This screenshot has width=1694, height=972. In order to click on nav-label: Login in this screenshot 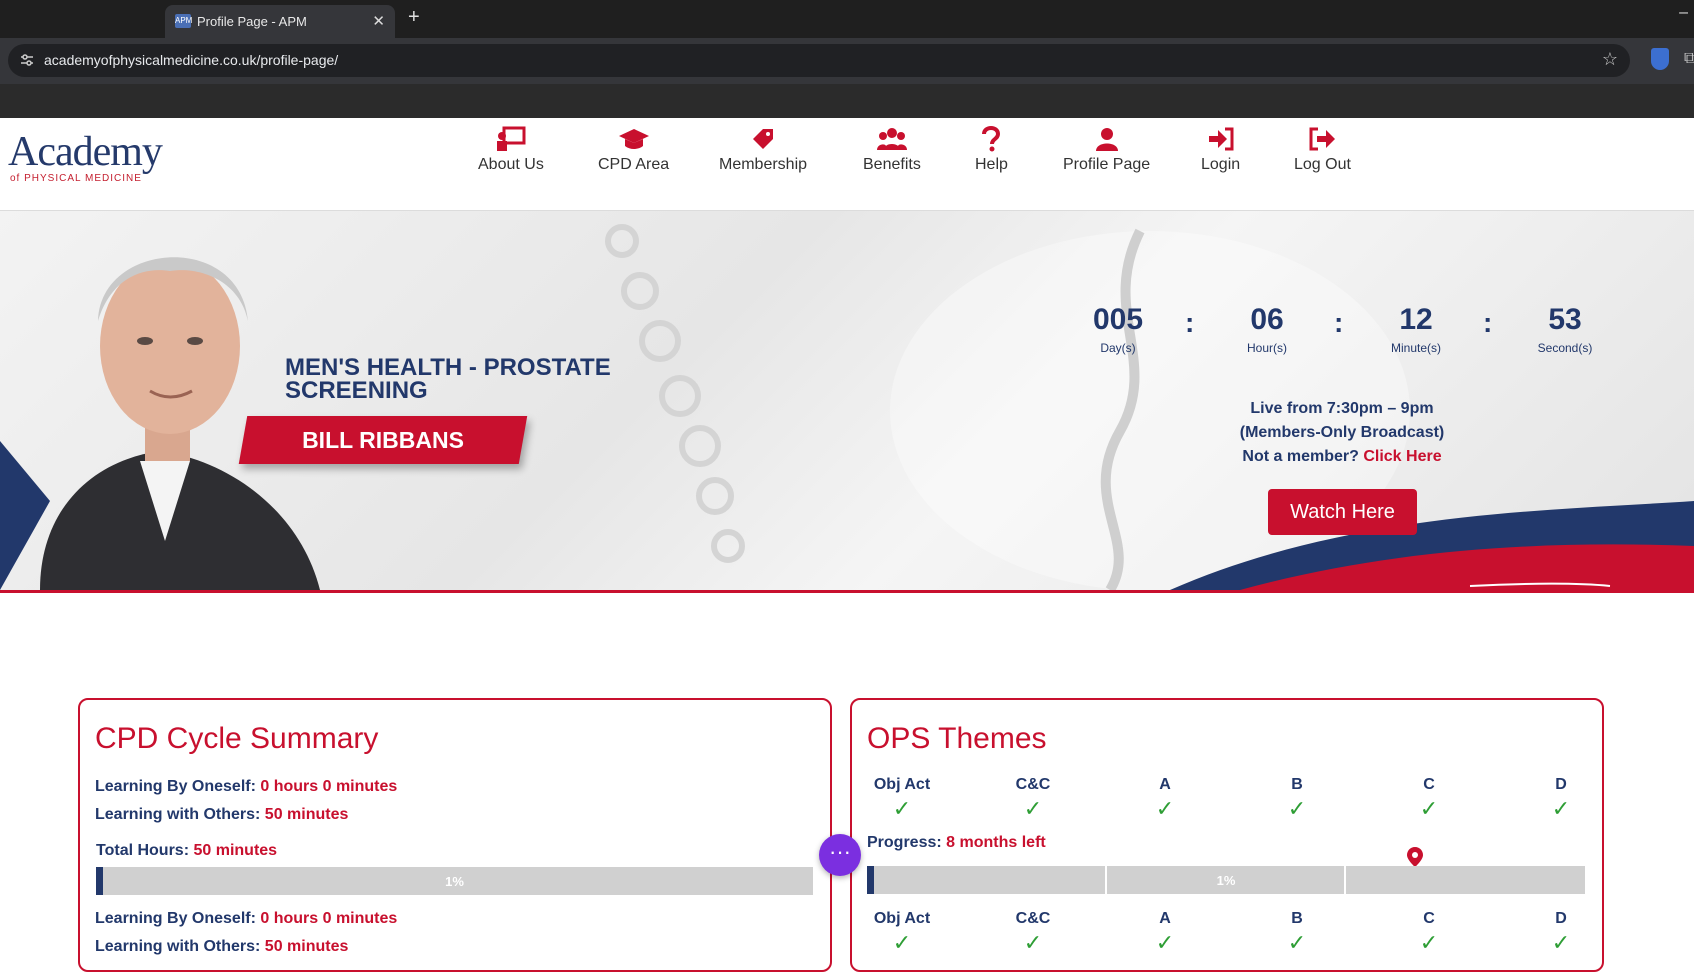, I will do `click(1221, 164)`.